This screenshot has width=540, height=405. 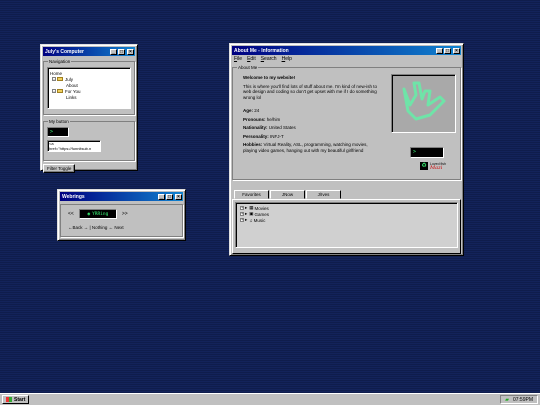 What do you see at coordinates (251, 59) in the screenshot?
I see `menu-edit: Edit` at bounding box center [251, 59].